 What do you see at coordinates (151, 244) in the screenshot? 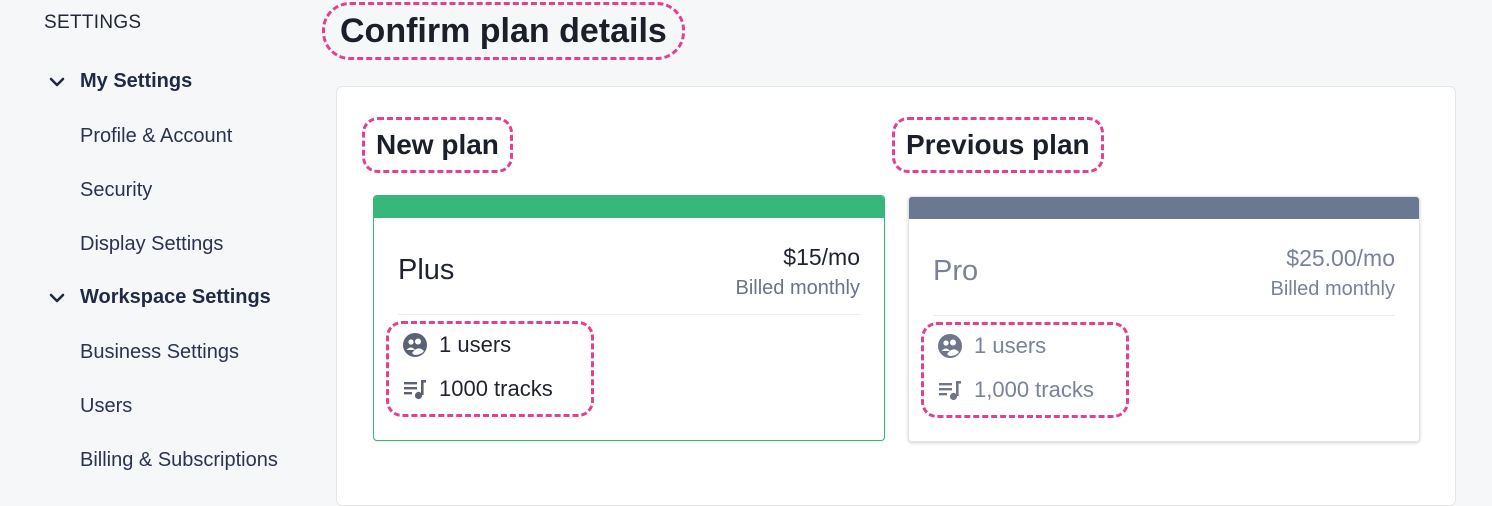
I see `sidebar-item-display-settings: Display Settings` at bounding box center [151, 244].